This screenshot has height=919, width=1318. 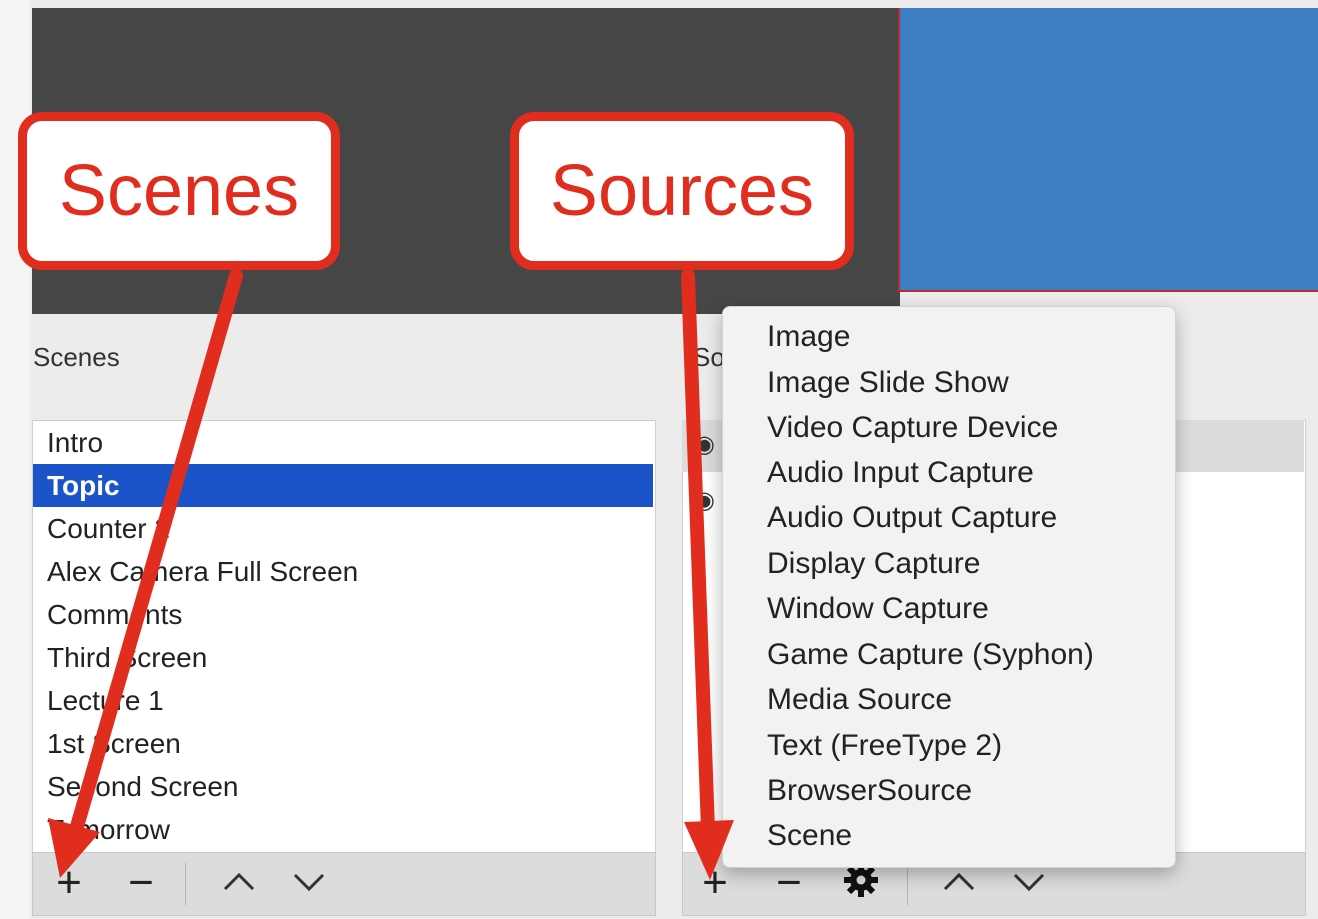 I want to click on scene-item-topic: Topic, so click(x=343, y=485).